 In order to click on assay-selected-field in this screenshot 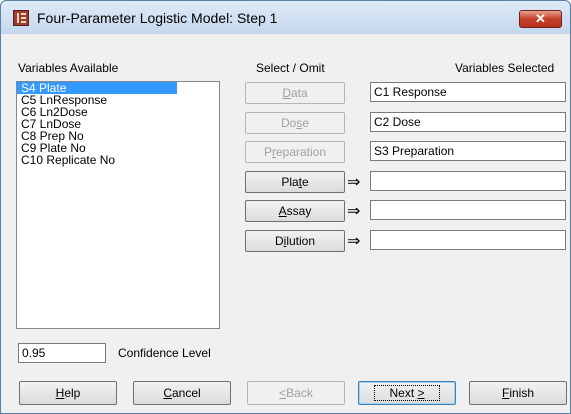, I will do `click(468, 210)`.